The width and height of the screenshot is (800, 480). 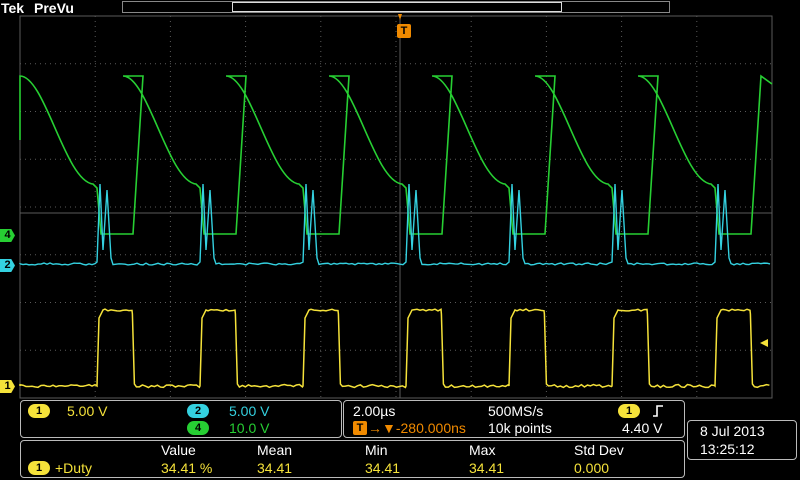 What do you see at coordinates (764, 343) in the screenshot?
I see `trigger-level-marker` at bounding box center [764, 343].